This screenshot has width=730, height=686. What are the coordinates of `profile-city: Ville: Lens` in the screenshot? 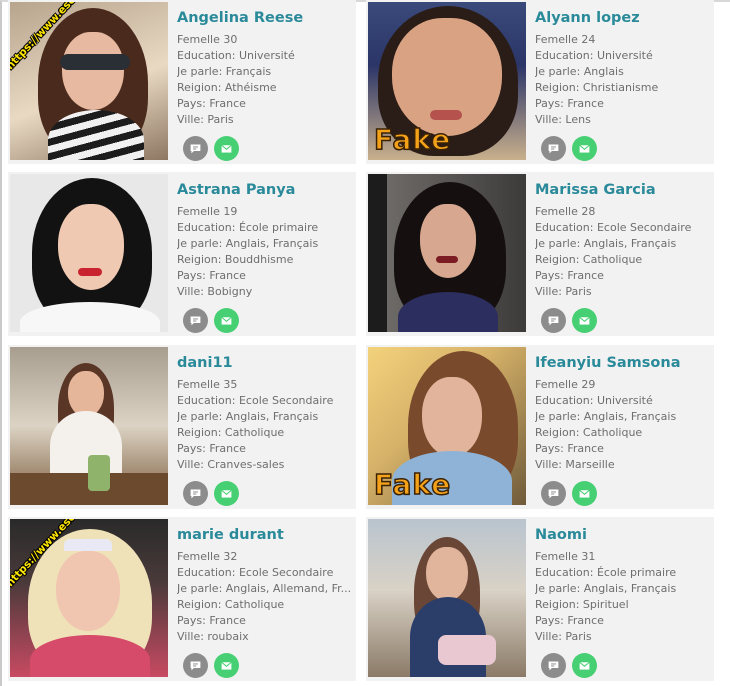 It's located at (563, 119).